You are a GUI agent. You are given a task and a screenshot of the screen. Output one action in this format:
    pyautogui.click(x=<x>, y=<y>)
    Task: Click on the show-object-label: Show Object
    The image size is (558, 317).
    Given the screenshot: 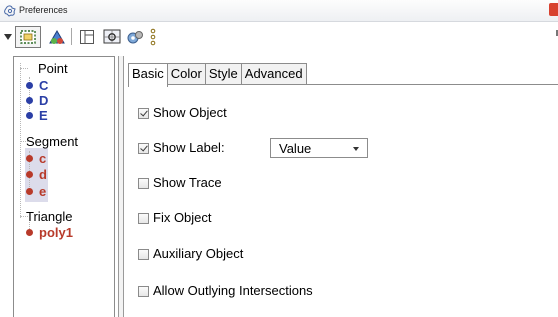 What is the action you would take?
    pyautogui.click(x=190, y=112)
    